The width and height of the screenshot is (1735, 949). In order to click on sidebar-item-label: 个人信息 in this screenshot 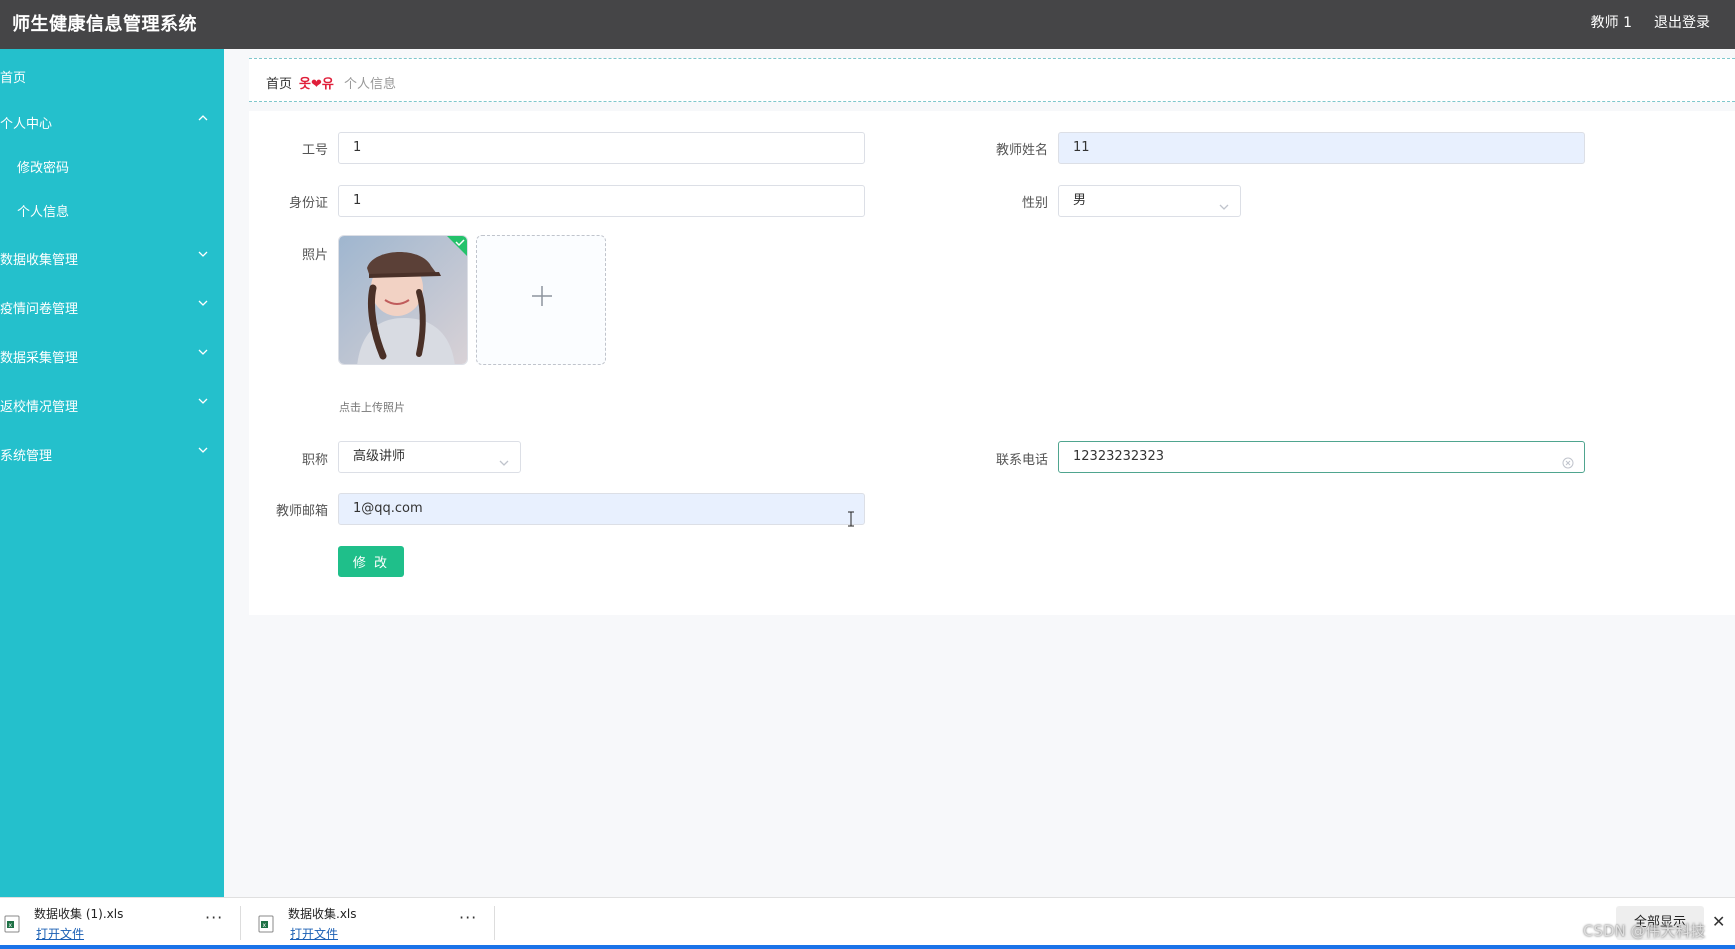, I will do `click(43, 212)`.